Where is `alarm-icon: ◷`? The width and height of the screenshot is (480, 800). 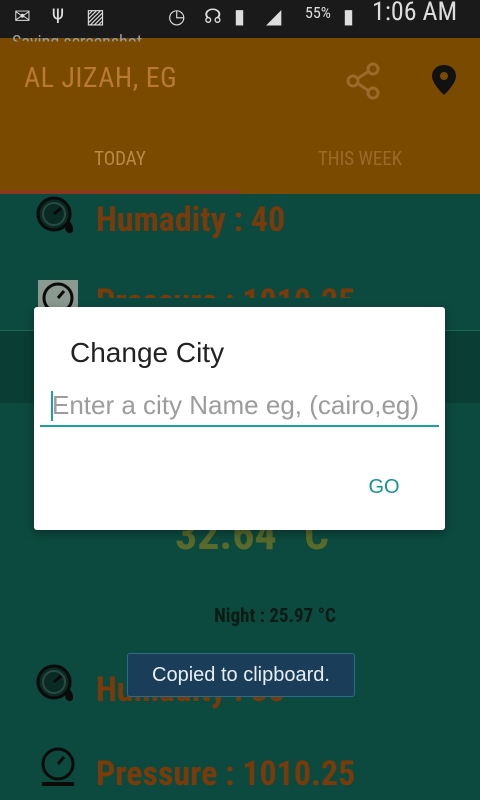
alarm-icon: ◷ is located at coordinates (177, 16).